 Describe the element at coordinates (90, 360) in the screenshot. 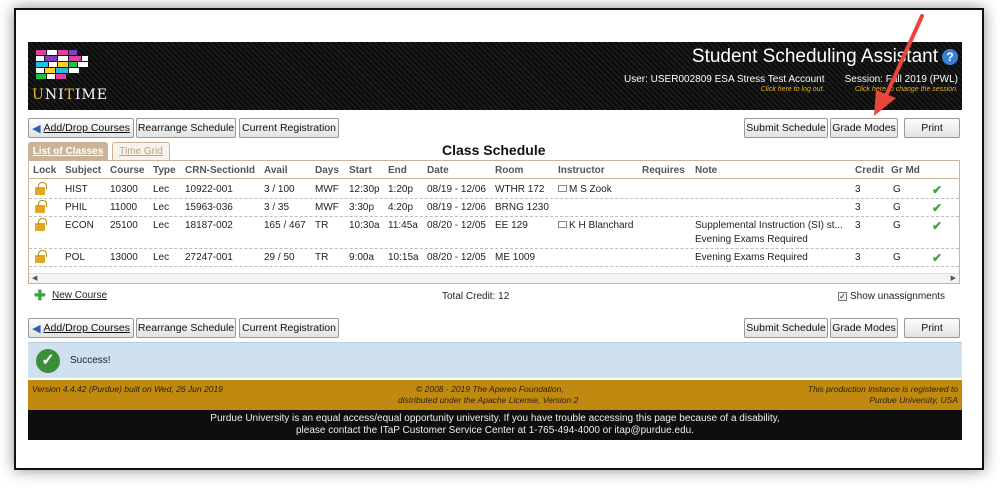

I see `success-text: Success!` at that location.